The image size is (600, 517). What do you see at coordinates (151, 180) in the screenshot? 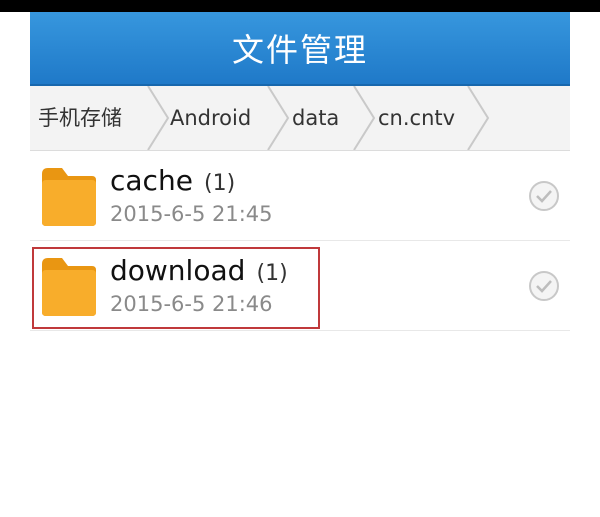
I see `file-name: cache` at bounding box center [151, 180].